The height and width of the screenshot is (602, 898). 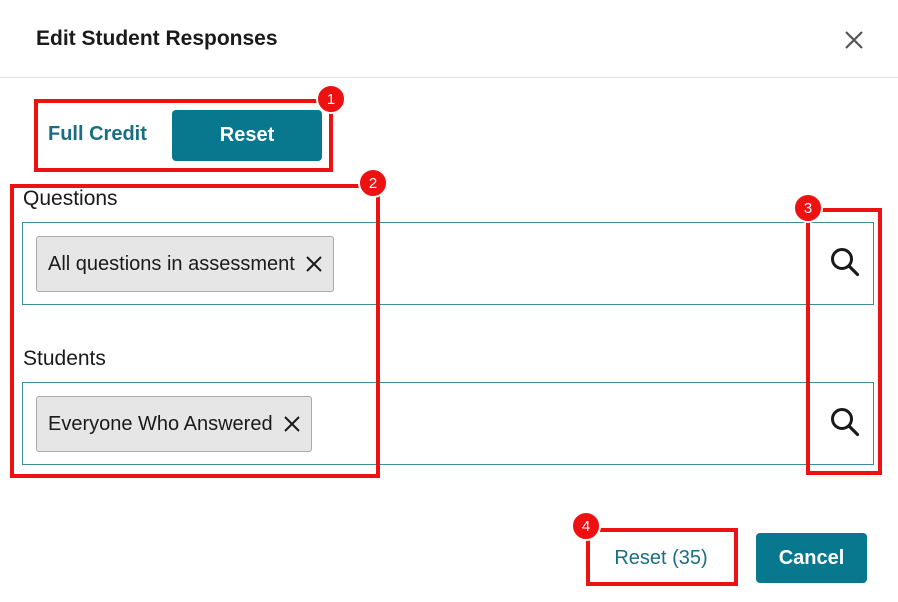 I want to click on full-credit-link: Full Credit, so click(x=97, y=134).